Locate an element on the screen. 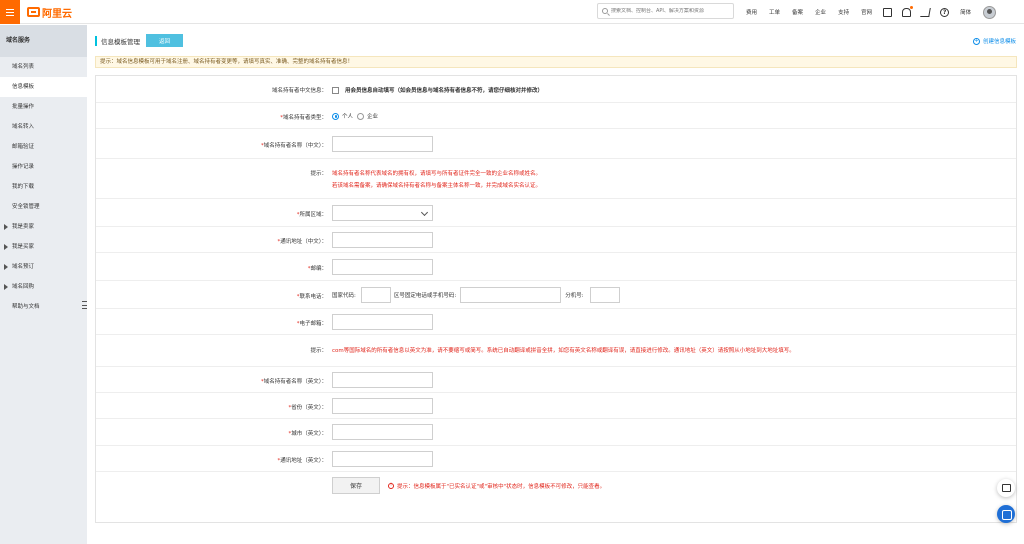  search-box is located at coordinates (665, 11).